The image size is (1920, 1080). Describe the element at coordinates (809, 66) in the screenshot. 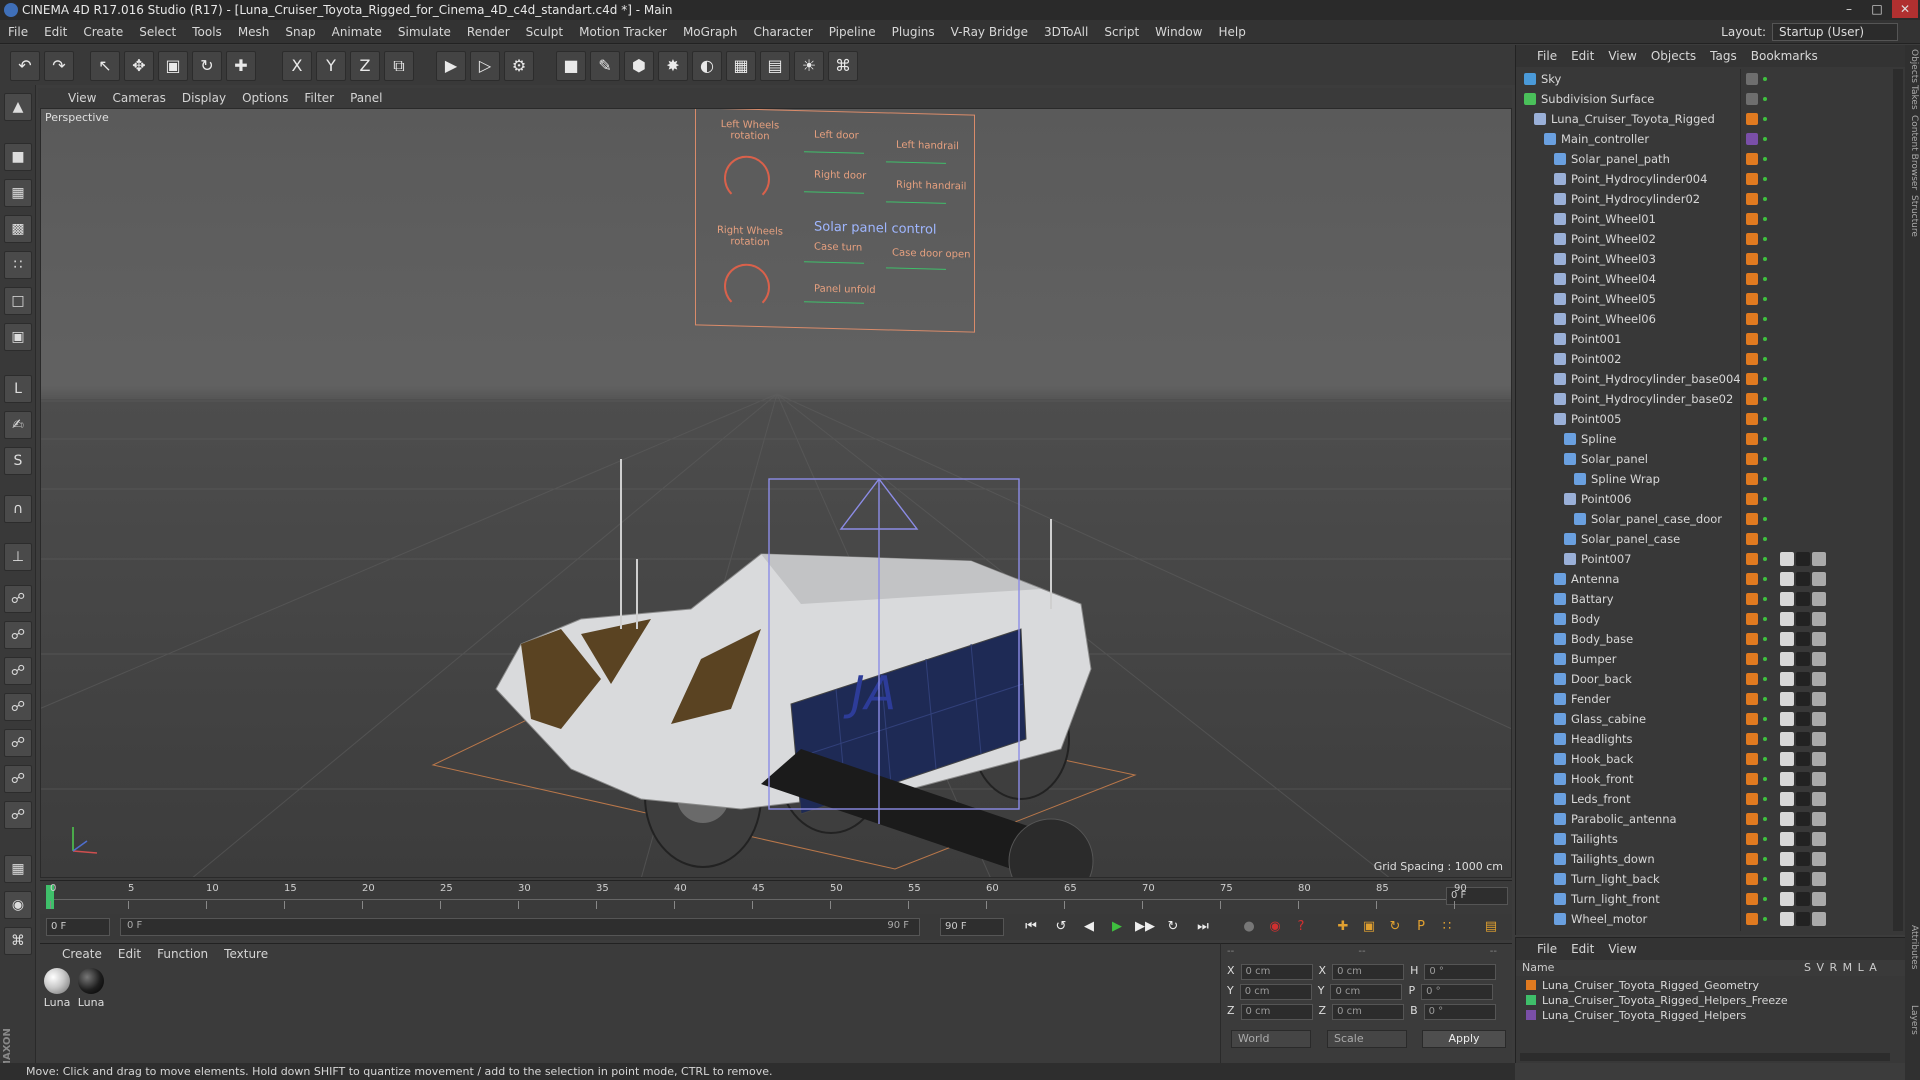

I see `light-icon: ☀` at that location.